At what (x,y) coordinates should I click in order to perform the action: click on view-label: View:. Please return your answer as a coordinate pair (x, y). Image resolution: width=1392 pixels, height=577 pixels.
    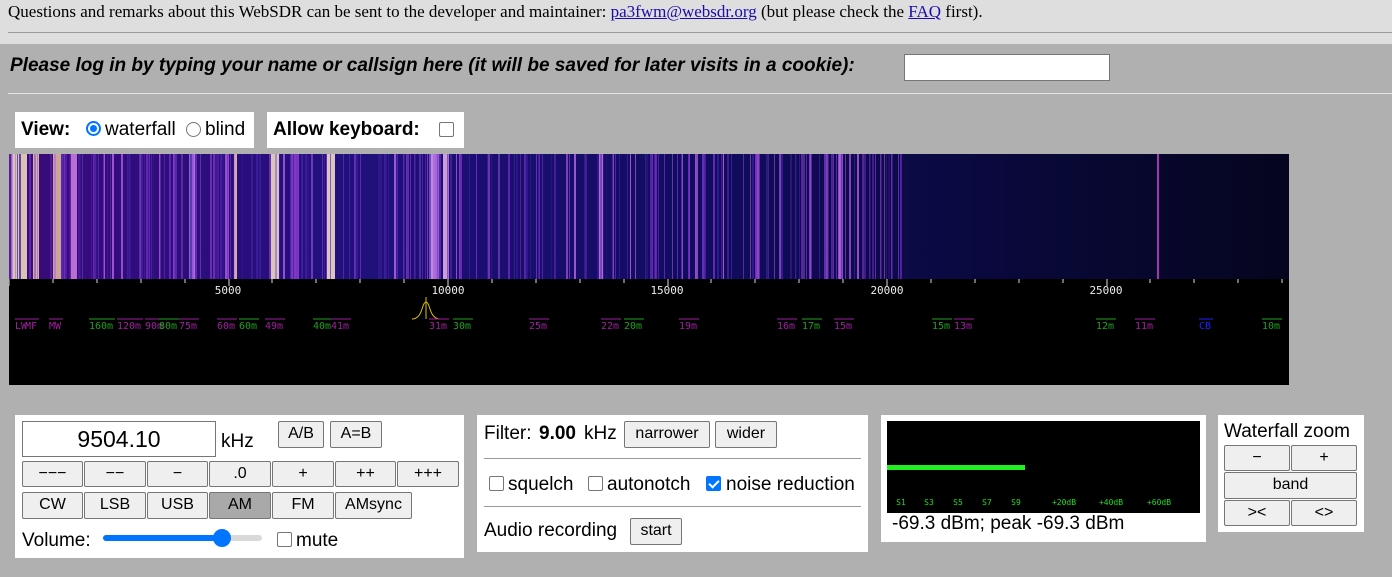
    Looking at the image, I should click on (46, 129).